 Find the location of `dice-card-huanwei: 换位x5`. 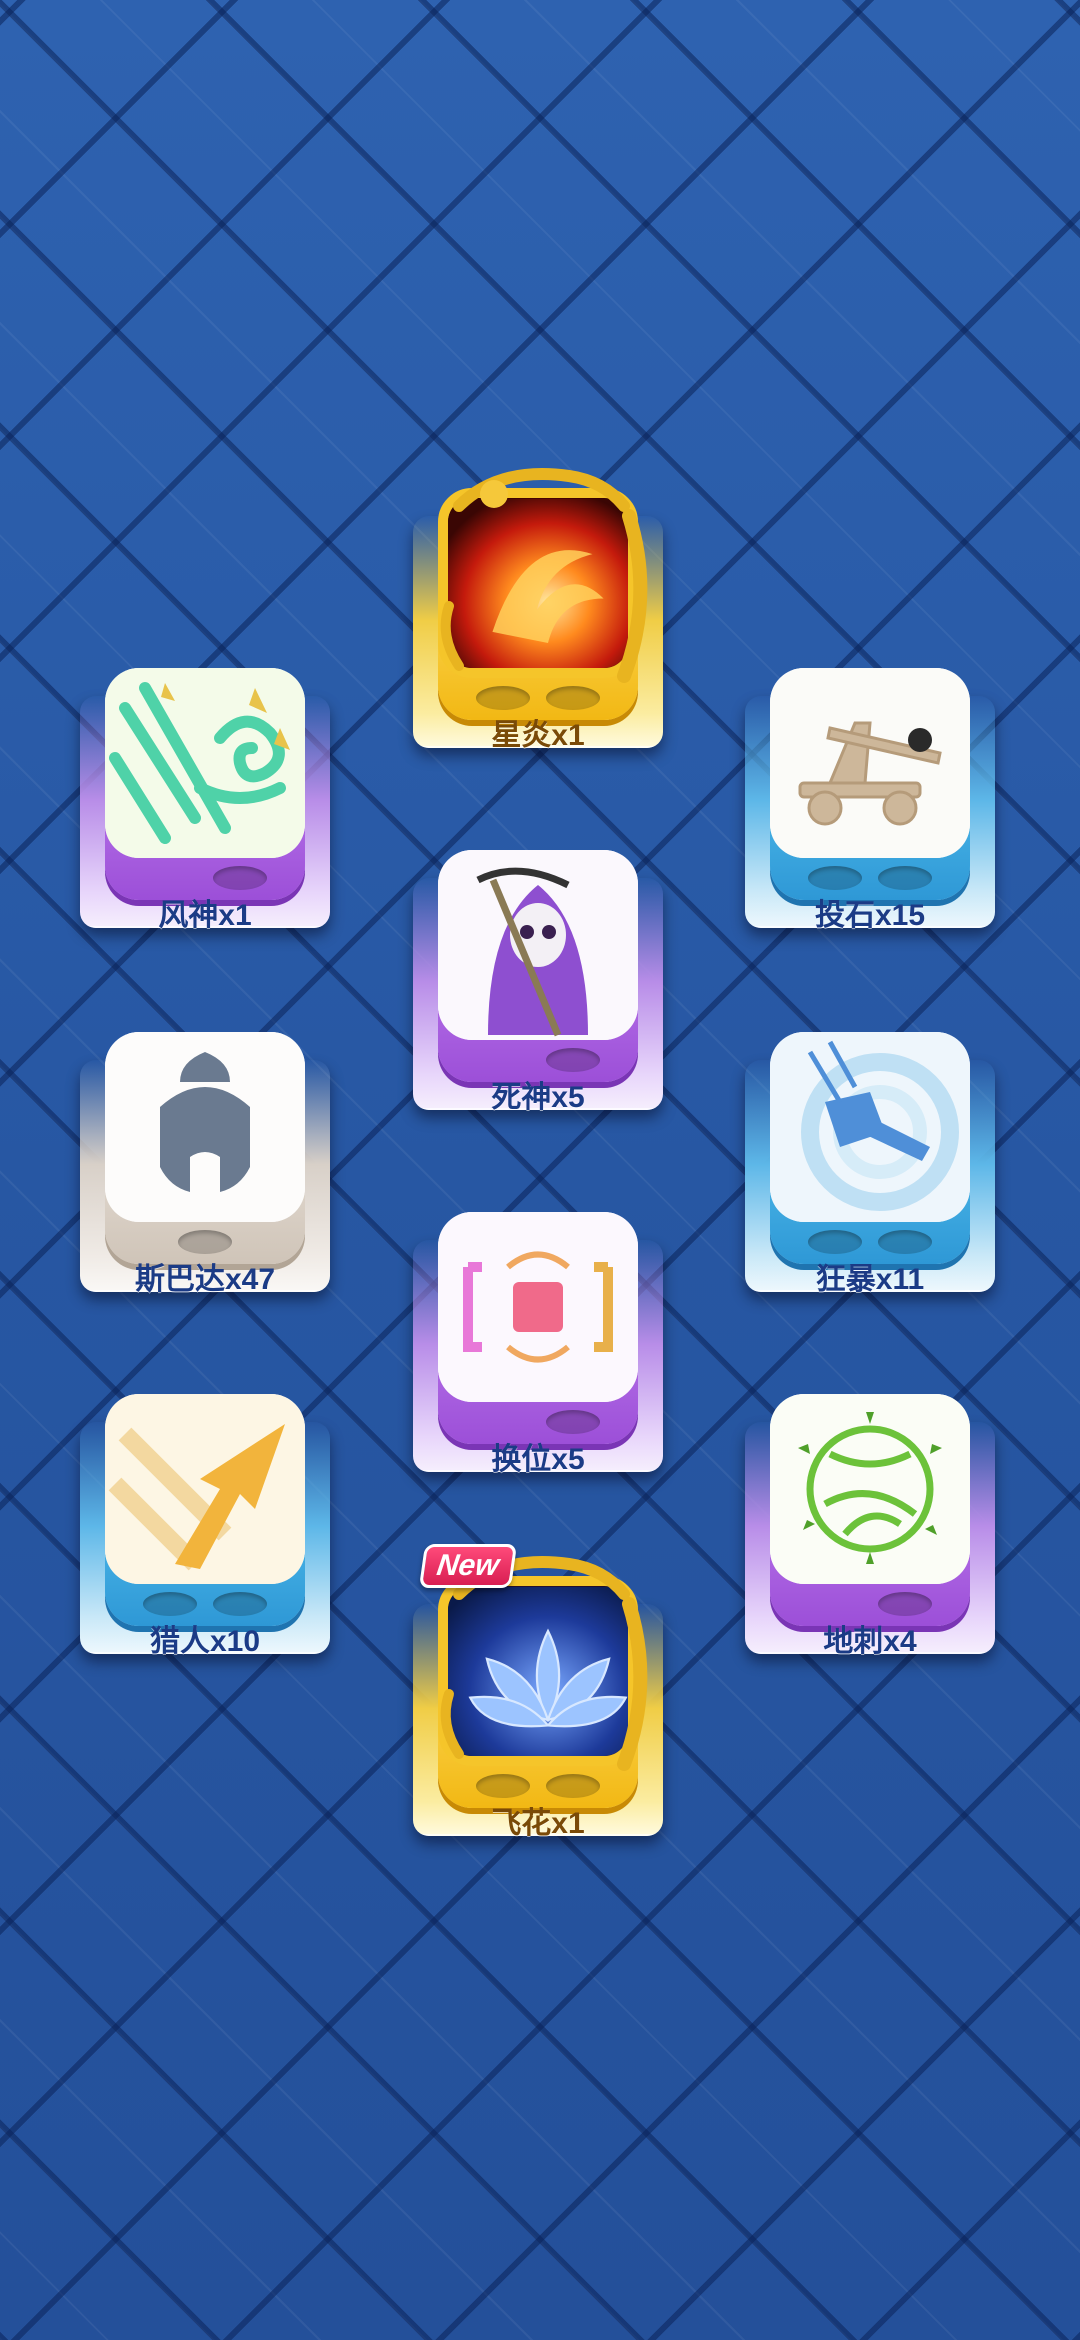

dice-card-huanwei: 换位x5 is located at coordinates (538, 1347).